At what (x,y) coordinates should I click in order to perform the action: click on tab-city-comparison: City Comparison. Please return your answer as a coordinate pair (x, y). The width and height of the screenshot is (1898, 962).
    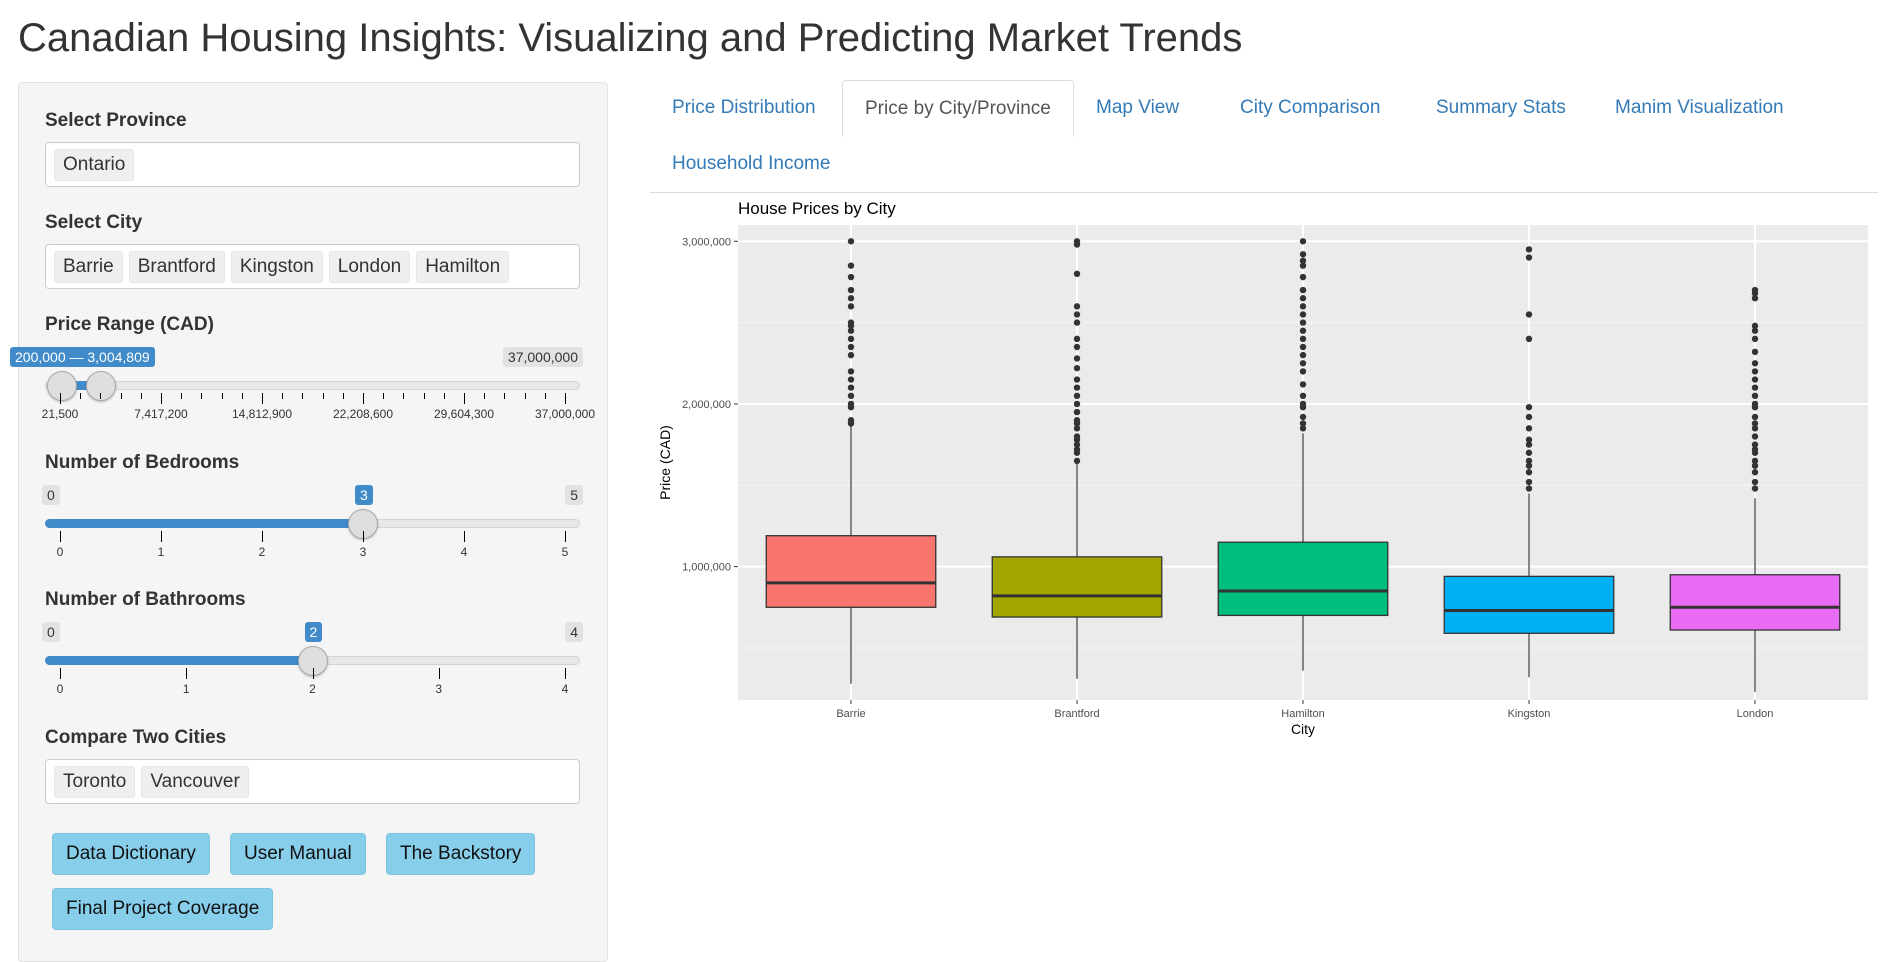
    Looking at the image, I should click on (1310, 107).